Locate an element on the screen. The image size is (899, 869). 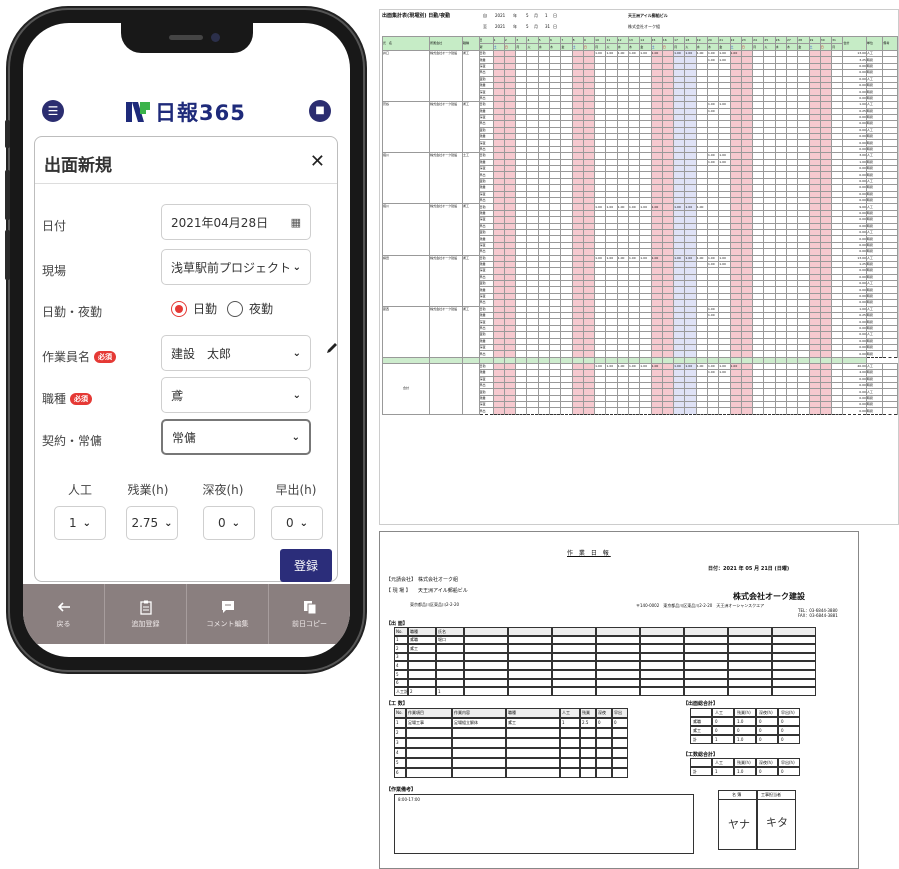
job-select: 鳶 ⌄ is located at coordinates (236, 395).